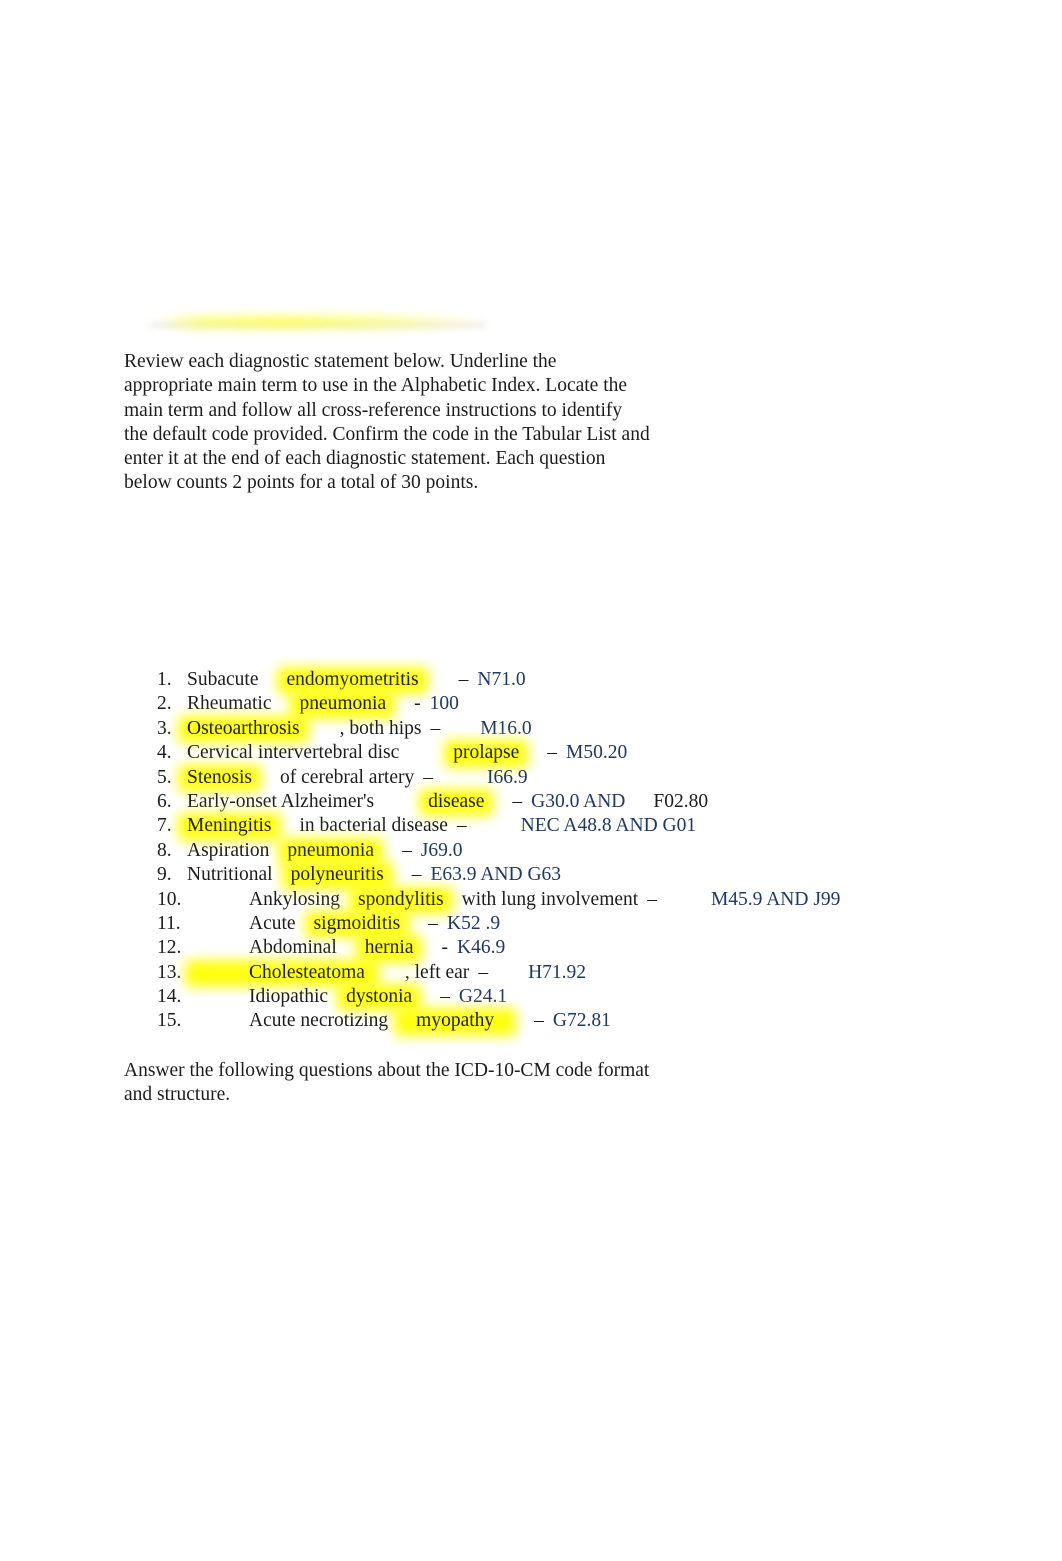 The width and height of the screenshot is (1062, 1561). Describe the element at coordinates (597, 704) in the screenshot. I see `list-item: 2. Rheumatic pneumonia -100` at that location.